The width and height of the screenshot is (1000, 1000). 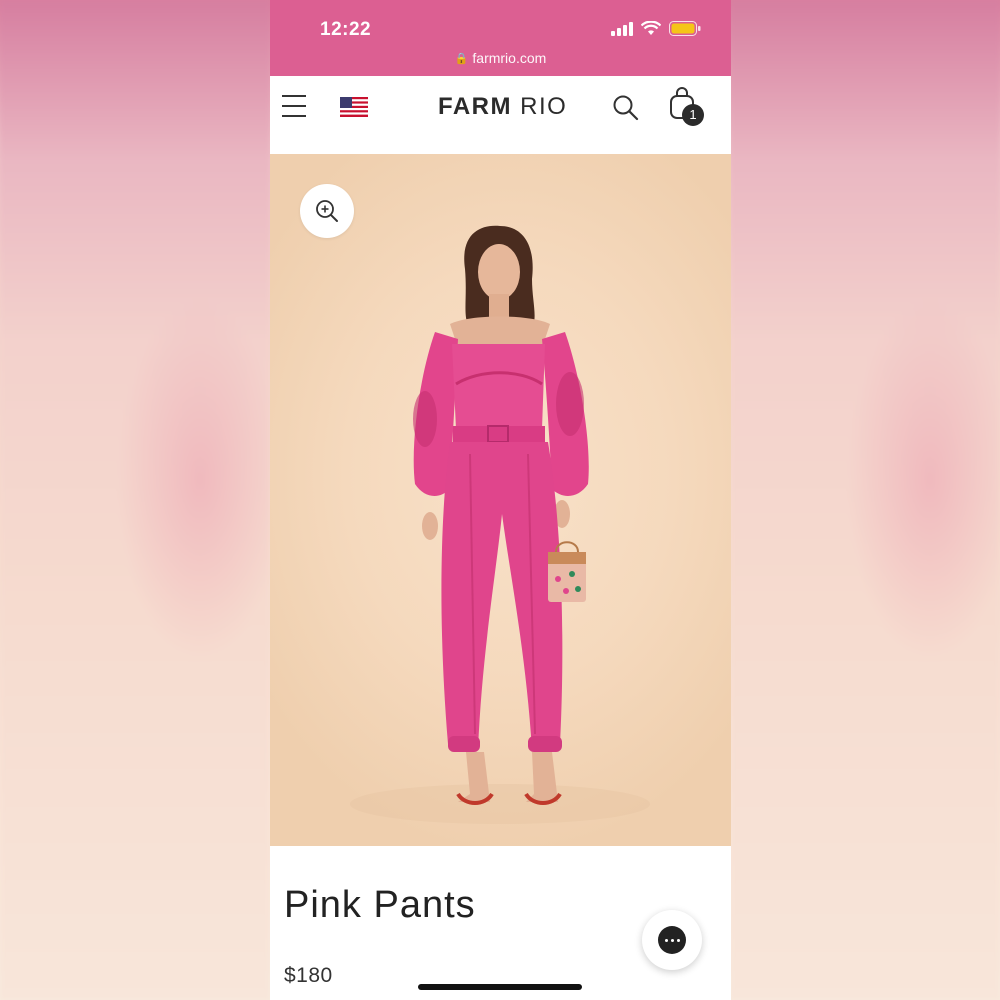 I want to click on shopping-bag-button: 1, so click(x=688, y=107).